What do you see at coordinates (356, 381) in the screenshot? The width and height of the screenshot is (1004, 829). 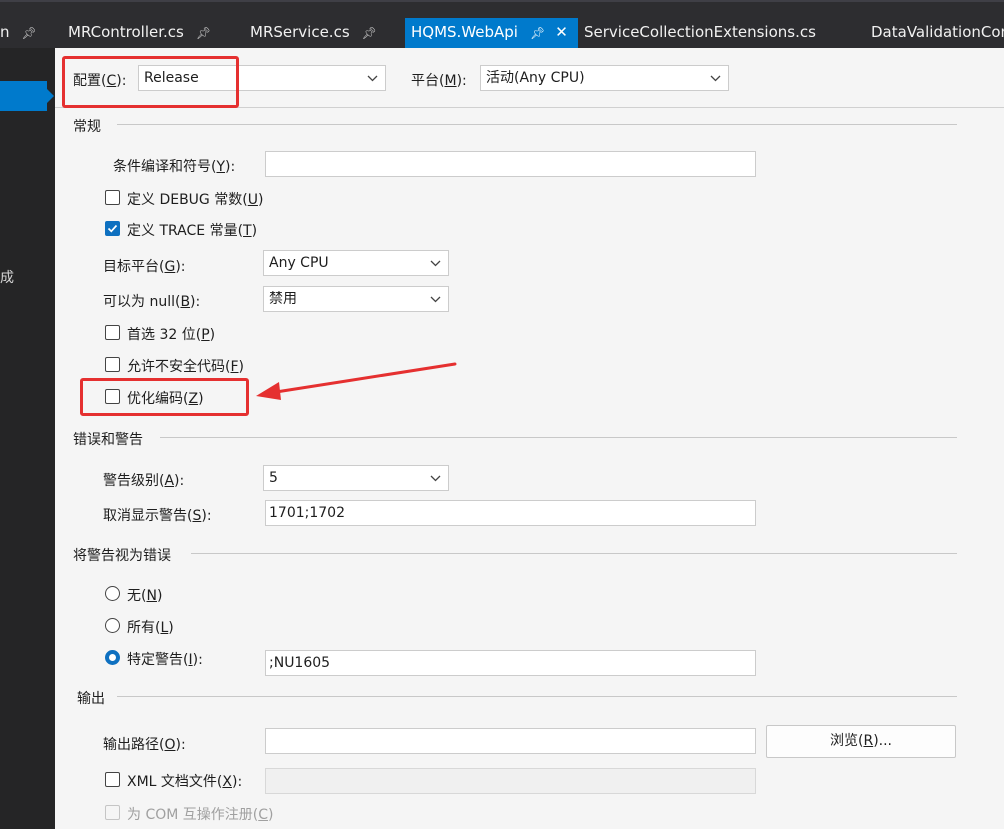 I see `annotation-arrow-icon` at bounding box center [356, 381].